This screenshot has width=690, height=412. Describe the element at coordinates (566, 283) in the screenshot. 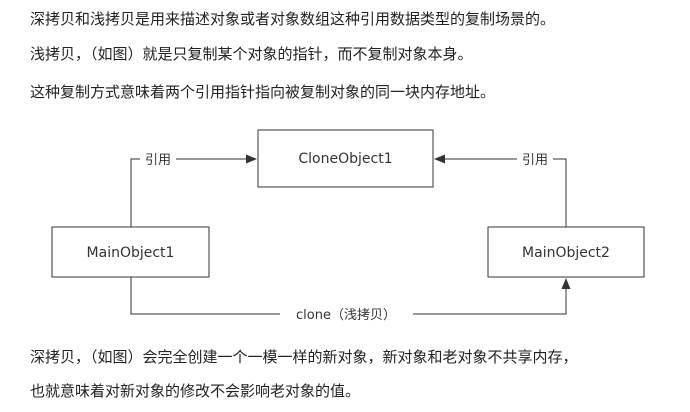

I see `clone-edge-arrowhead` at that location.